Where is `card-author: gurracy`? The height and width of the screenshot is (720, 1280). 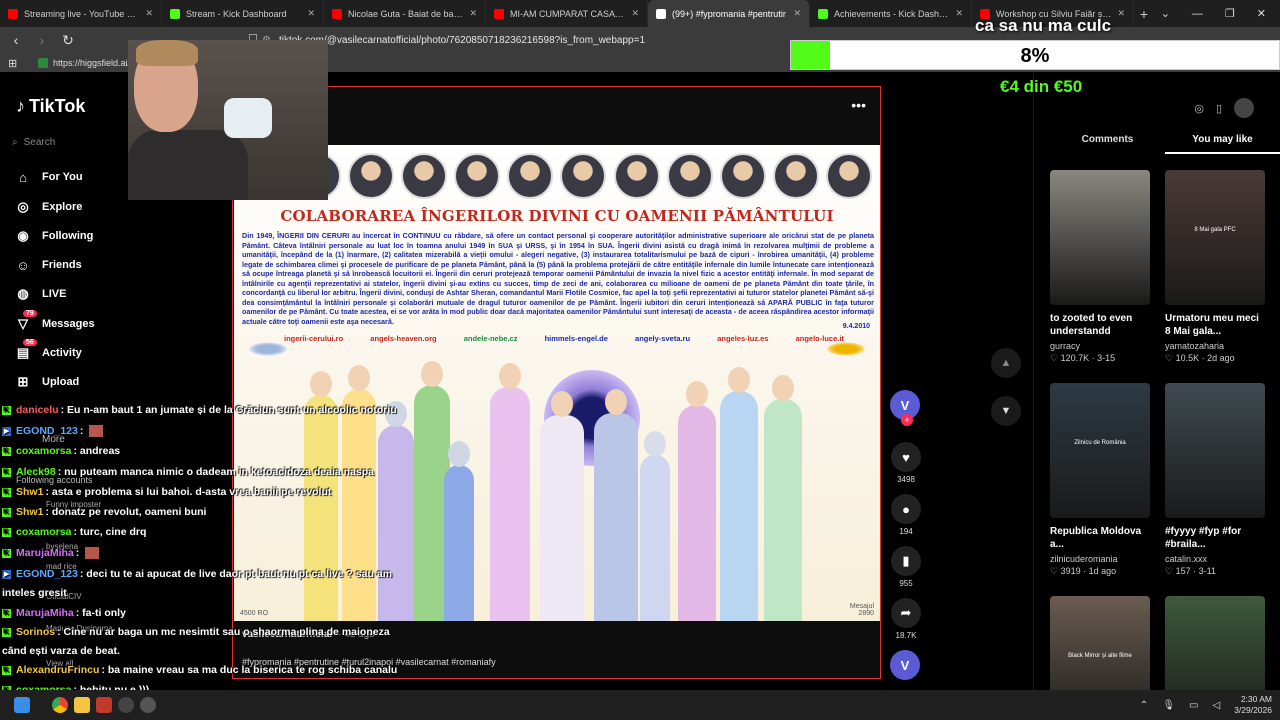 card-author: gurracy is located at coordinates (1100, 346).